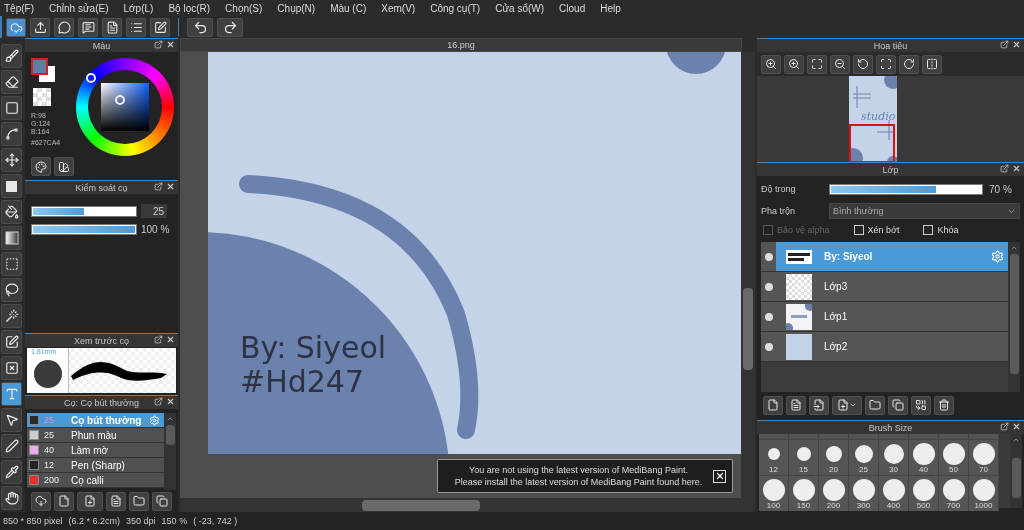 Image resolution: width=1024 pixels, height=530 pixels. Describe the element at coordinates (719, 476) in the screenshot. I see `close-button` at that location.